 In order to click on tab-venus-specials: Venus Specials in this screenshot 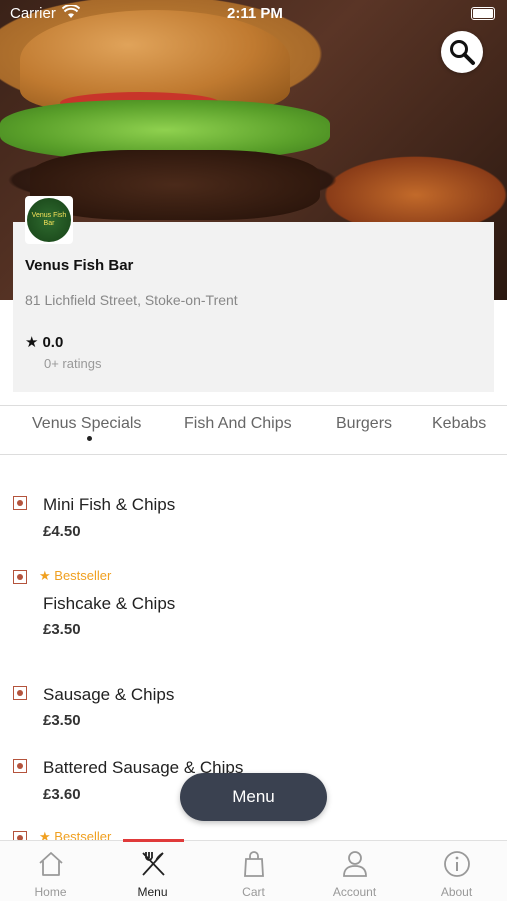, I will do `click(86, 424)`.